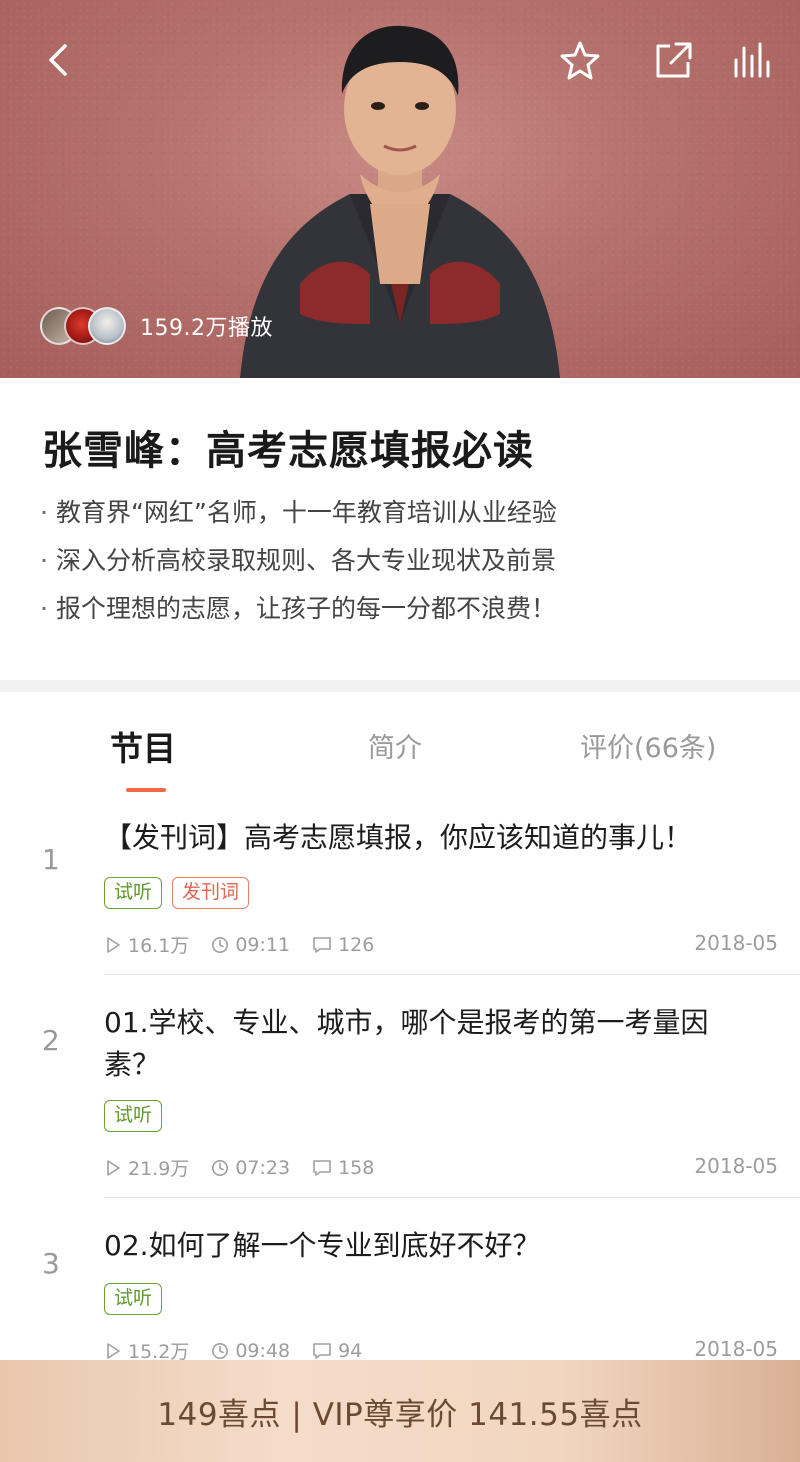  What do you see at coordinates (51, 859) in the screenshot?
I see `episode-number: 1` at bounding box center [51, 859].